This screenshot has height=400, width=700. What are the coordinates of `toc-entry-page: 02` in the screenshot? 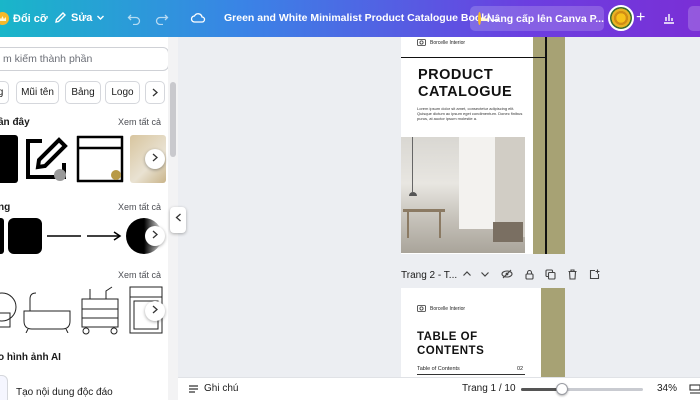 It's located at (520, 369).